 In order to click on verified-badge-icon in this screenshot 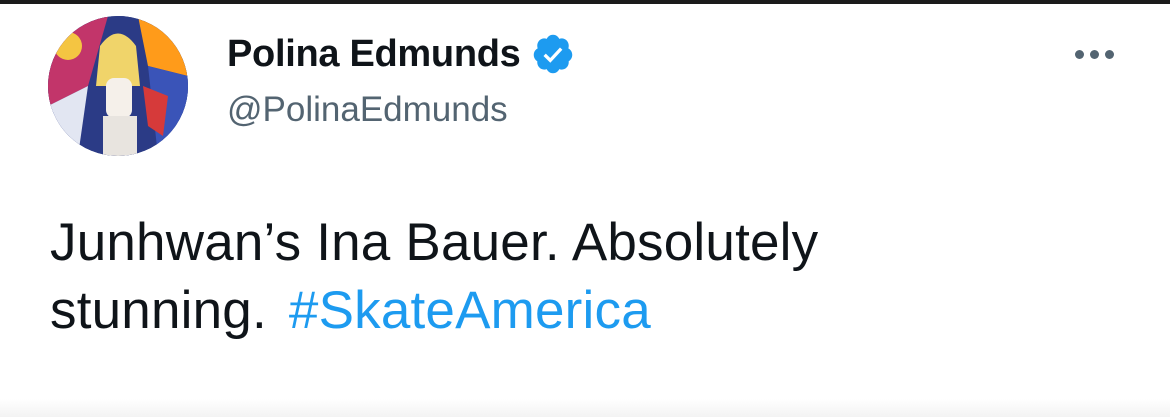, I will do `click(552, 54)`.